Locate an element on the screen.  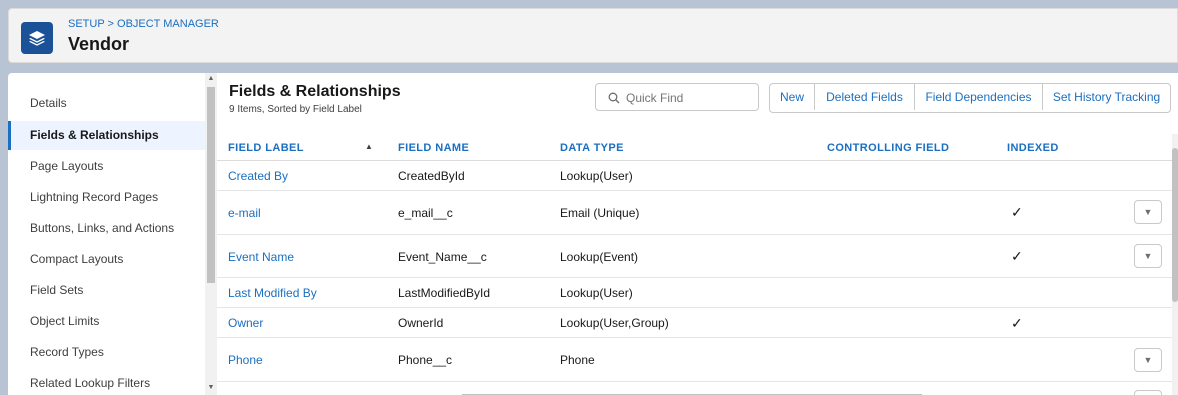
field-name: e_mail__c is located at coordinates (425, 213).